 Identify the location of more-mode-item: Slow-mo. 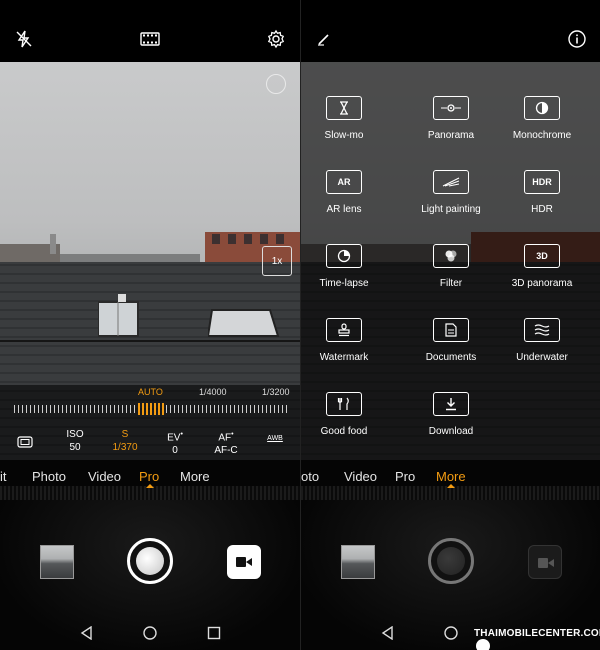
(345, 118).